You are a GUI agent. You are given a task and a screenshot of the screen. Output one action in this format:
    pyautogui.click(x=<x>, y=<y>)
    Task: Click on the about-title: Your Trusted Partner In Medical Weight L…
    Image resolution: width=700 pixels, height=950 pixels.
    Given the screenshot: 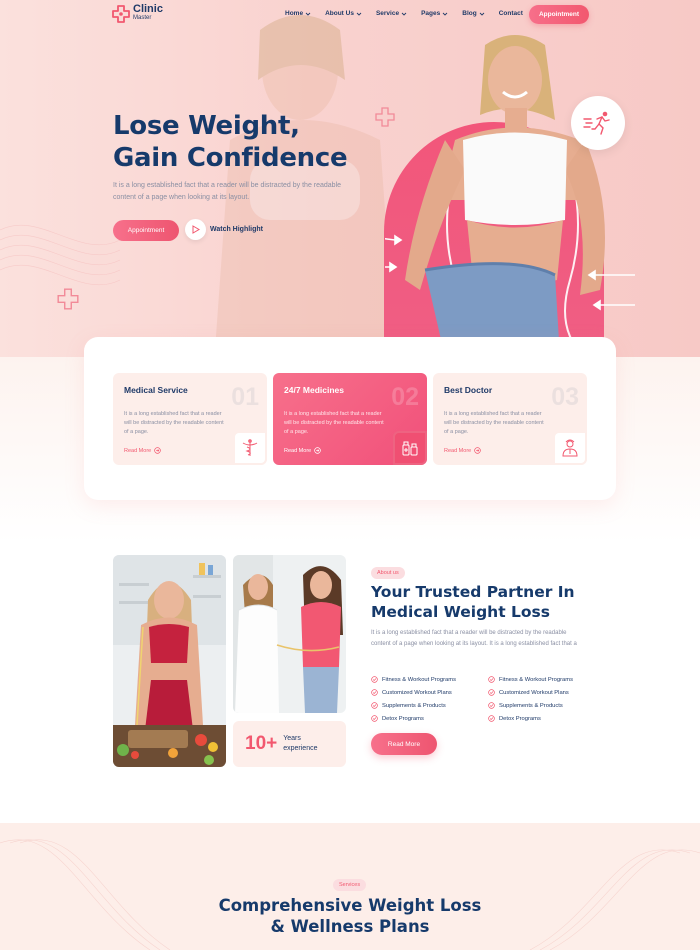 What is the action you would take?
    pyautogui.click(x=473, y=602)
    